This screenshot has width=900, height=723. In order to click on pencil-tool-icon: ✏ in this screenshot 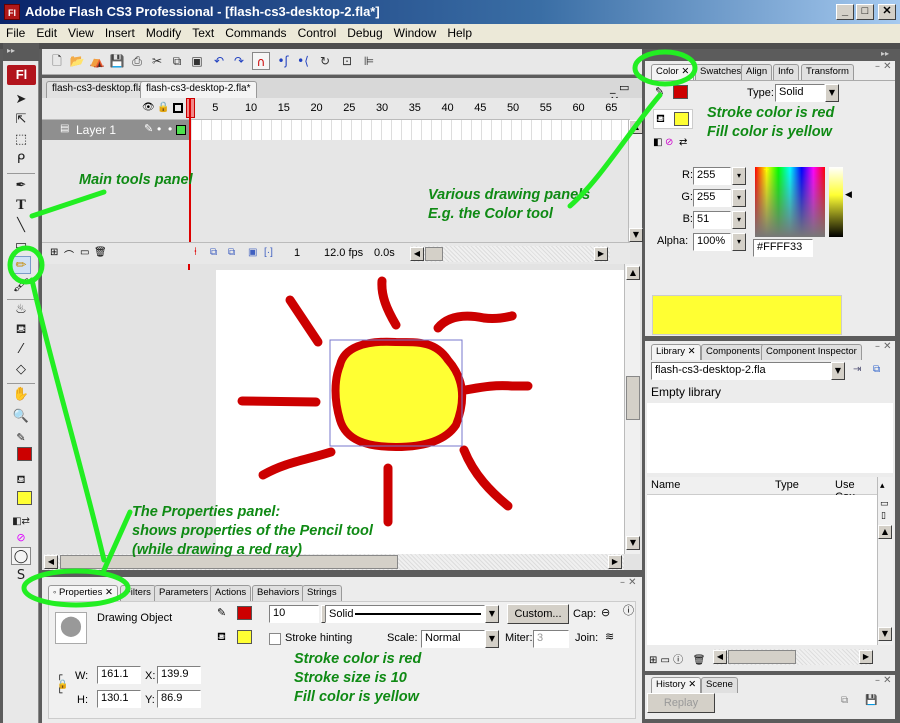, I will do `click(21, 265)`.